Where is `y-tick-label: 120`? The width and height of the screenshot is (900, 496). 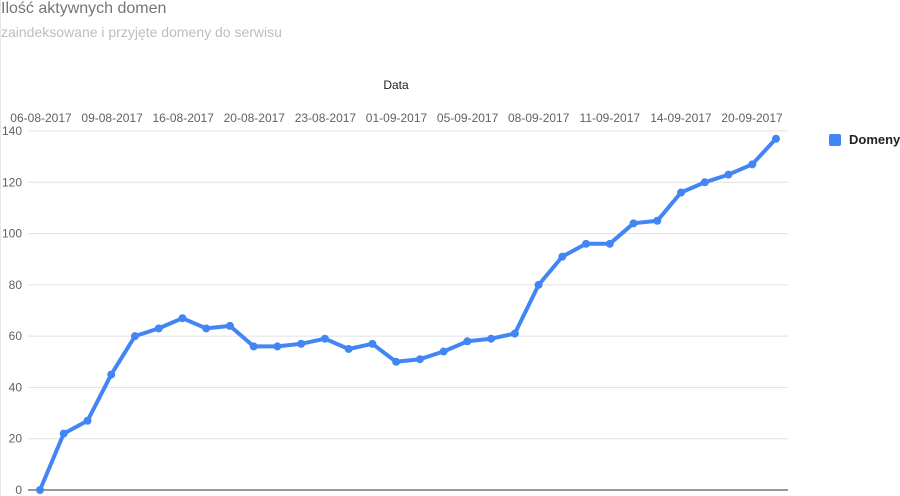 y-tick-label: 120 is located at coordinates (12, 182).